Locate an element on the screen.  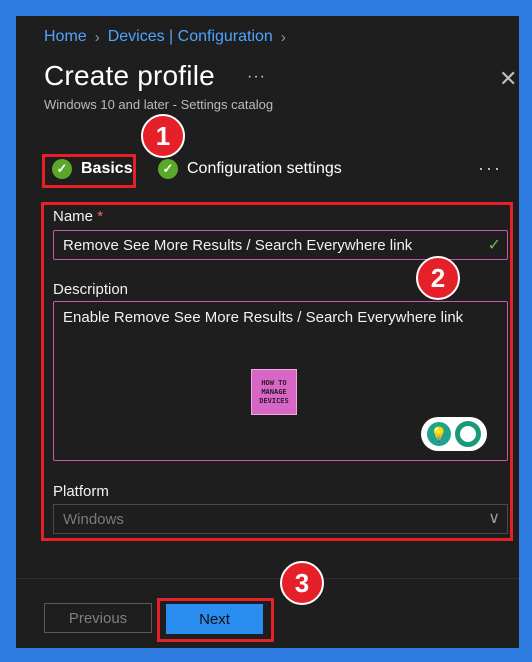
description-label: Description is located at coordinates (91, 289).